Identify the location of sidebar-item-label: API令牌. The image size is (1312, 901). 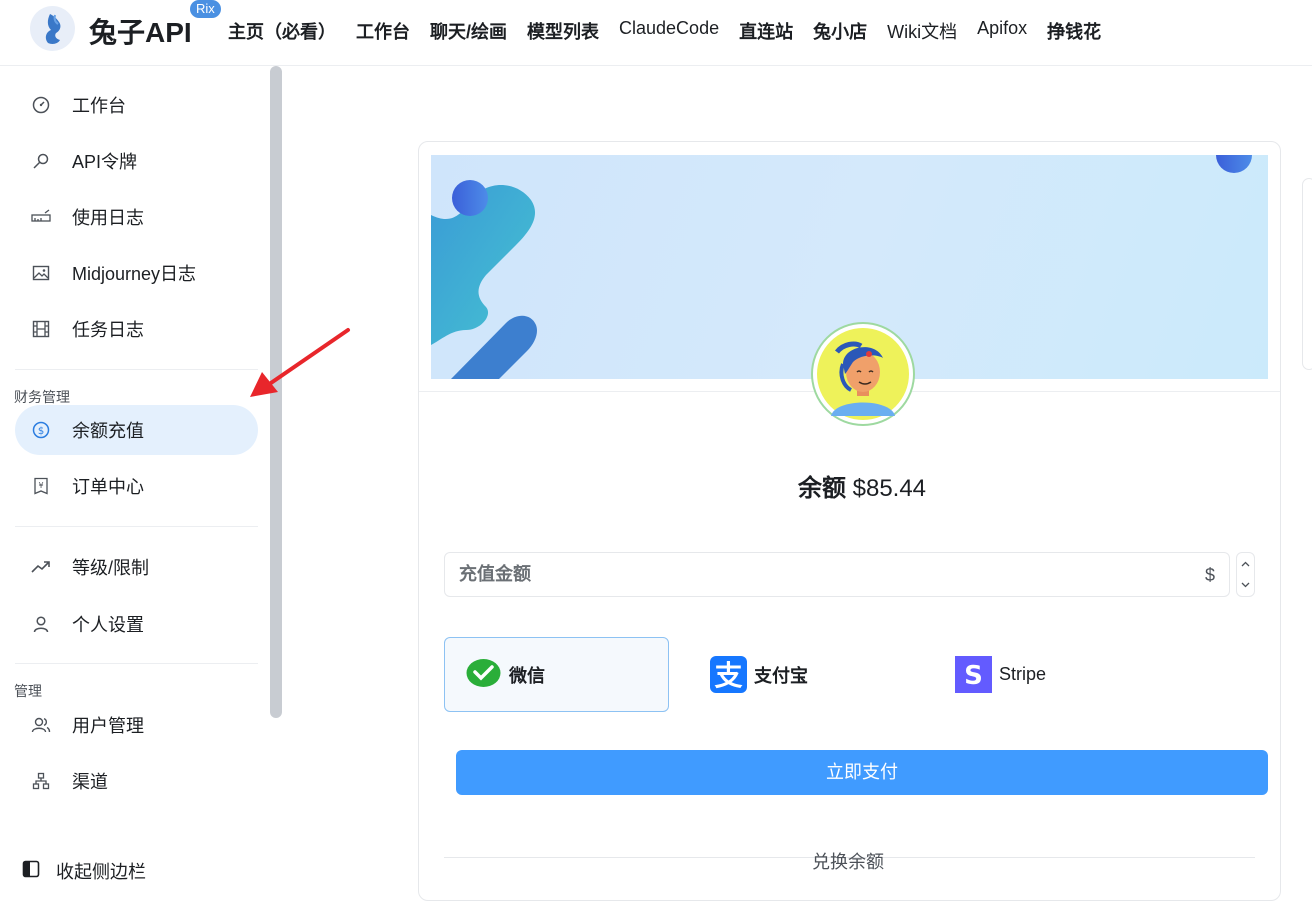
(105, 162).